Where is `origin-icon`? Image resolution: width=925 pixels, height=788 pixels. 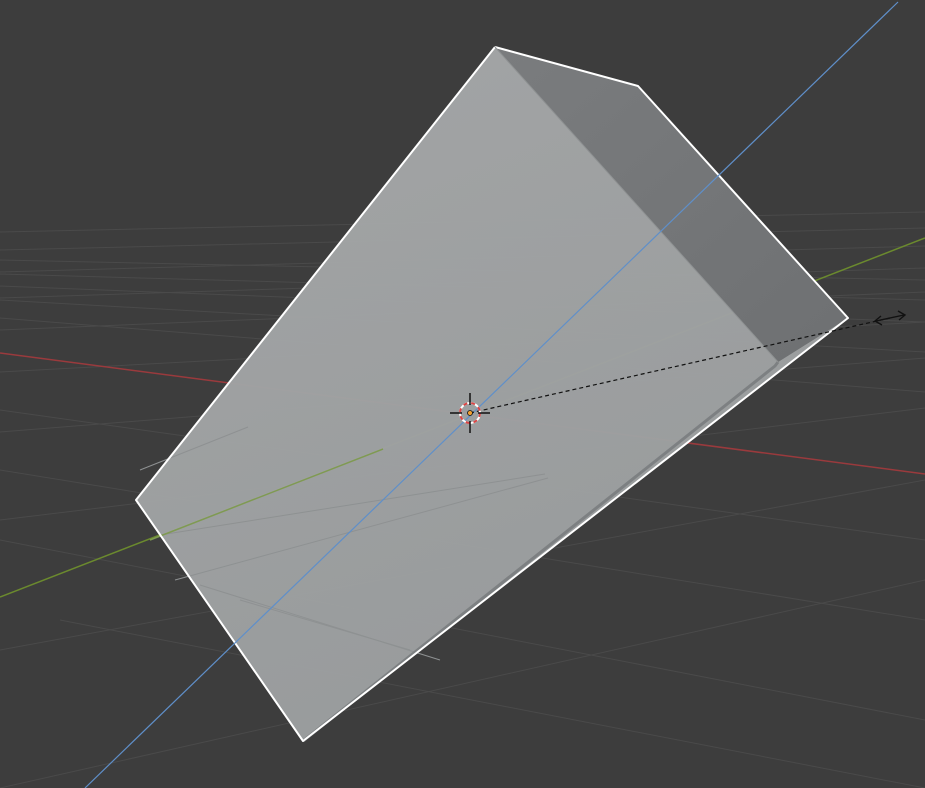 origin-icon is located at coordinates (470, 413).